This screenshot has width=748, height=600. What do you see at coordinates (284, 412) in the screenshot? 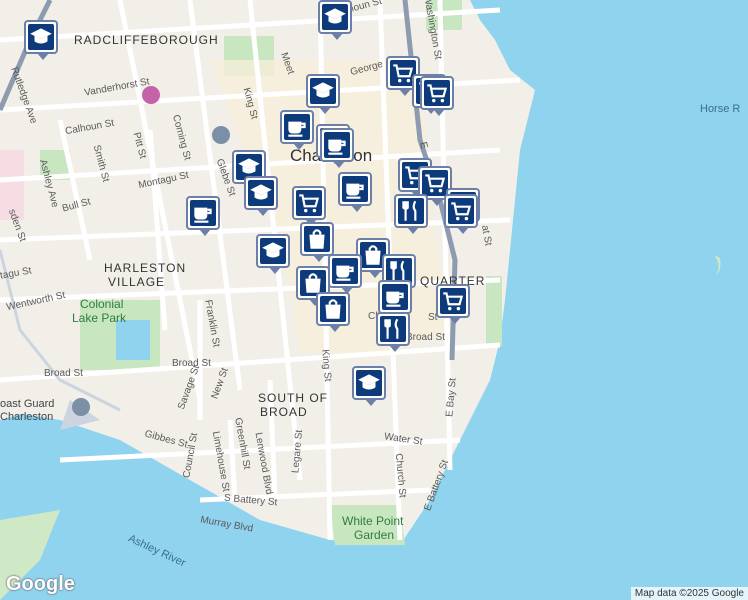
I see `area-label-broad: BROAD` at bounding box center [284, 412].